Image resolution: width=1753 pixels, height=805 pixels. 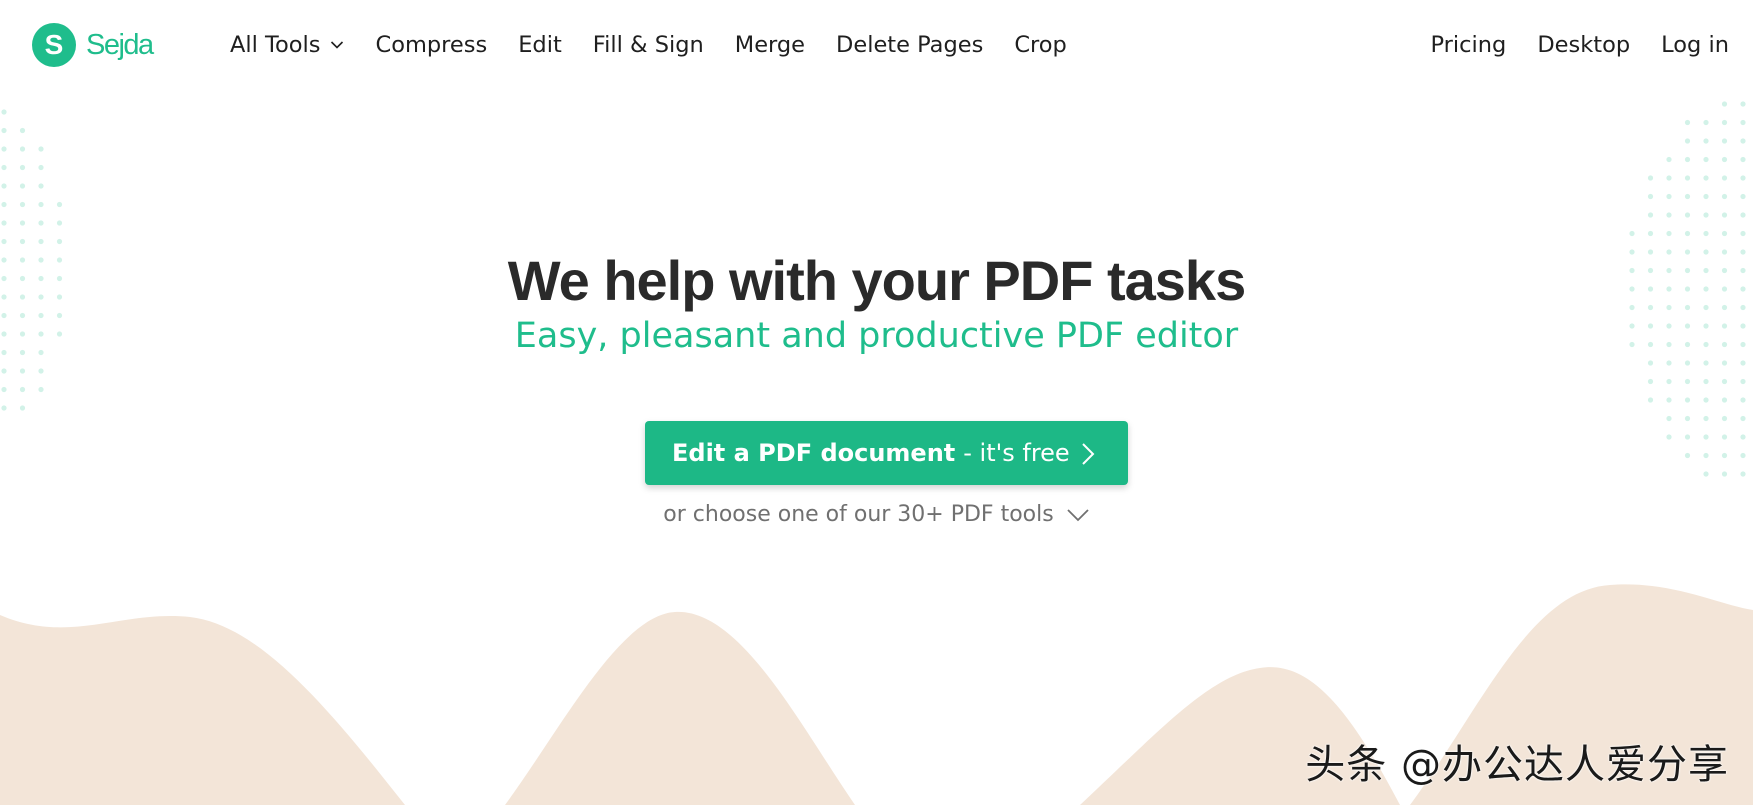 What do you see at coordinates (1040, 45) in the screenshot?
I see `nav-crop: Crop` at bounding box center [1040, 45].